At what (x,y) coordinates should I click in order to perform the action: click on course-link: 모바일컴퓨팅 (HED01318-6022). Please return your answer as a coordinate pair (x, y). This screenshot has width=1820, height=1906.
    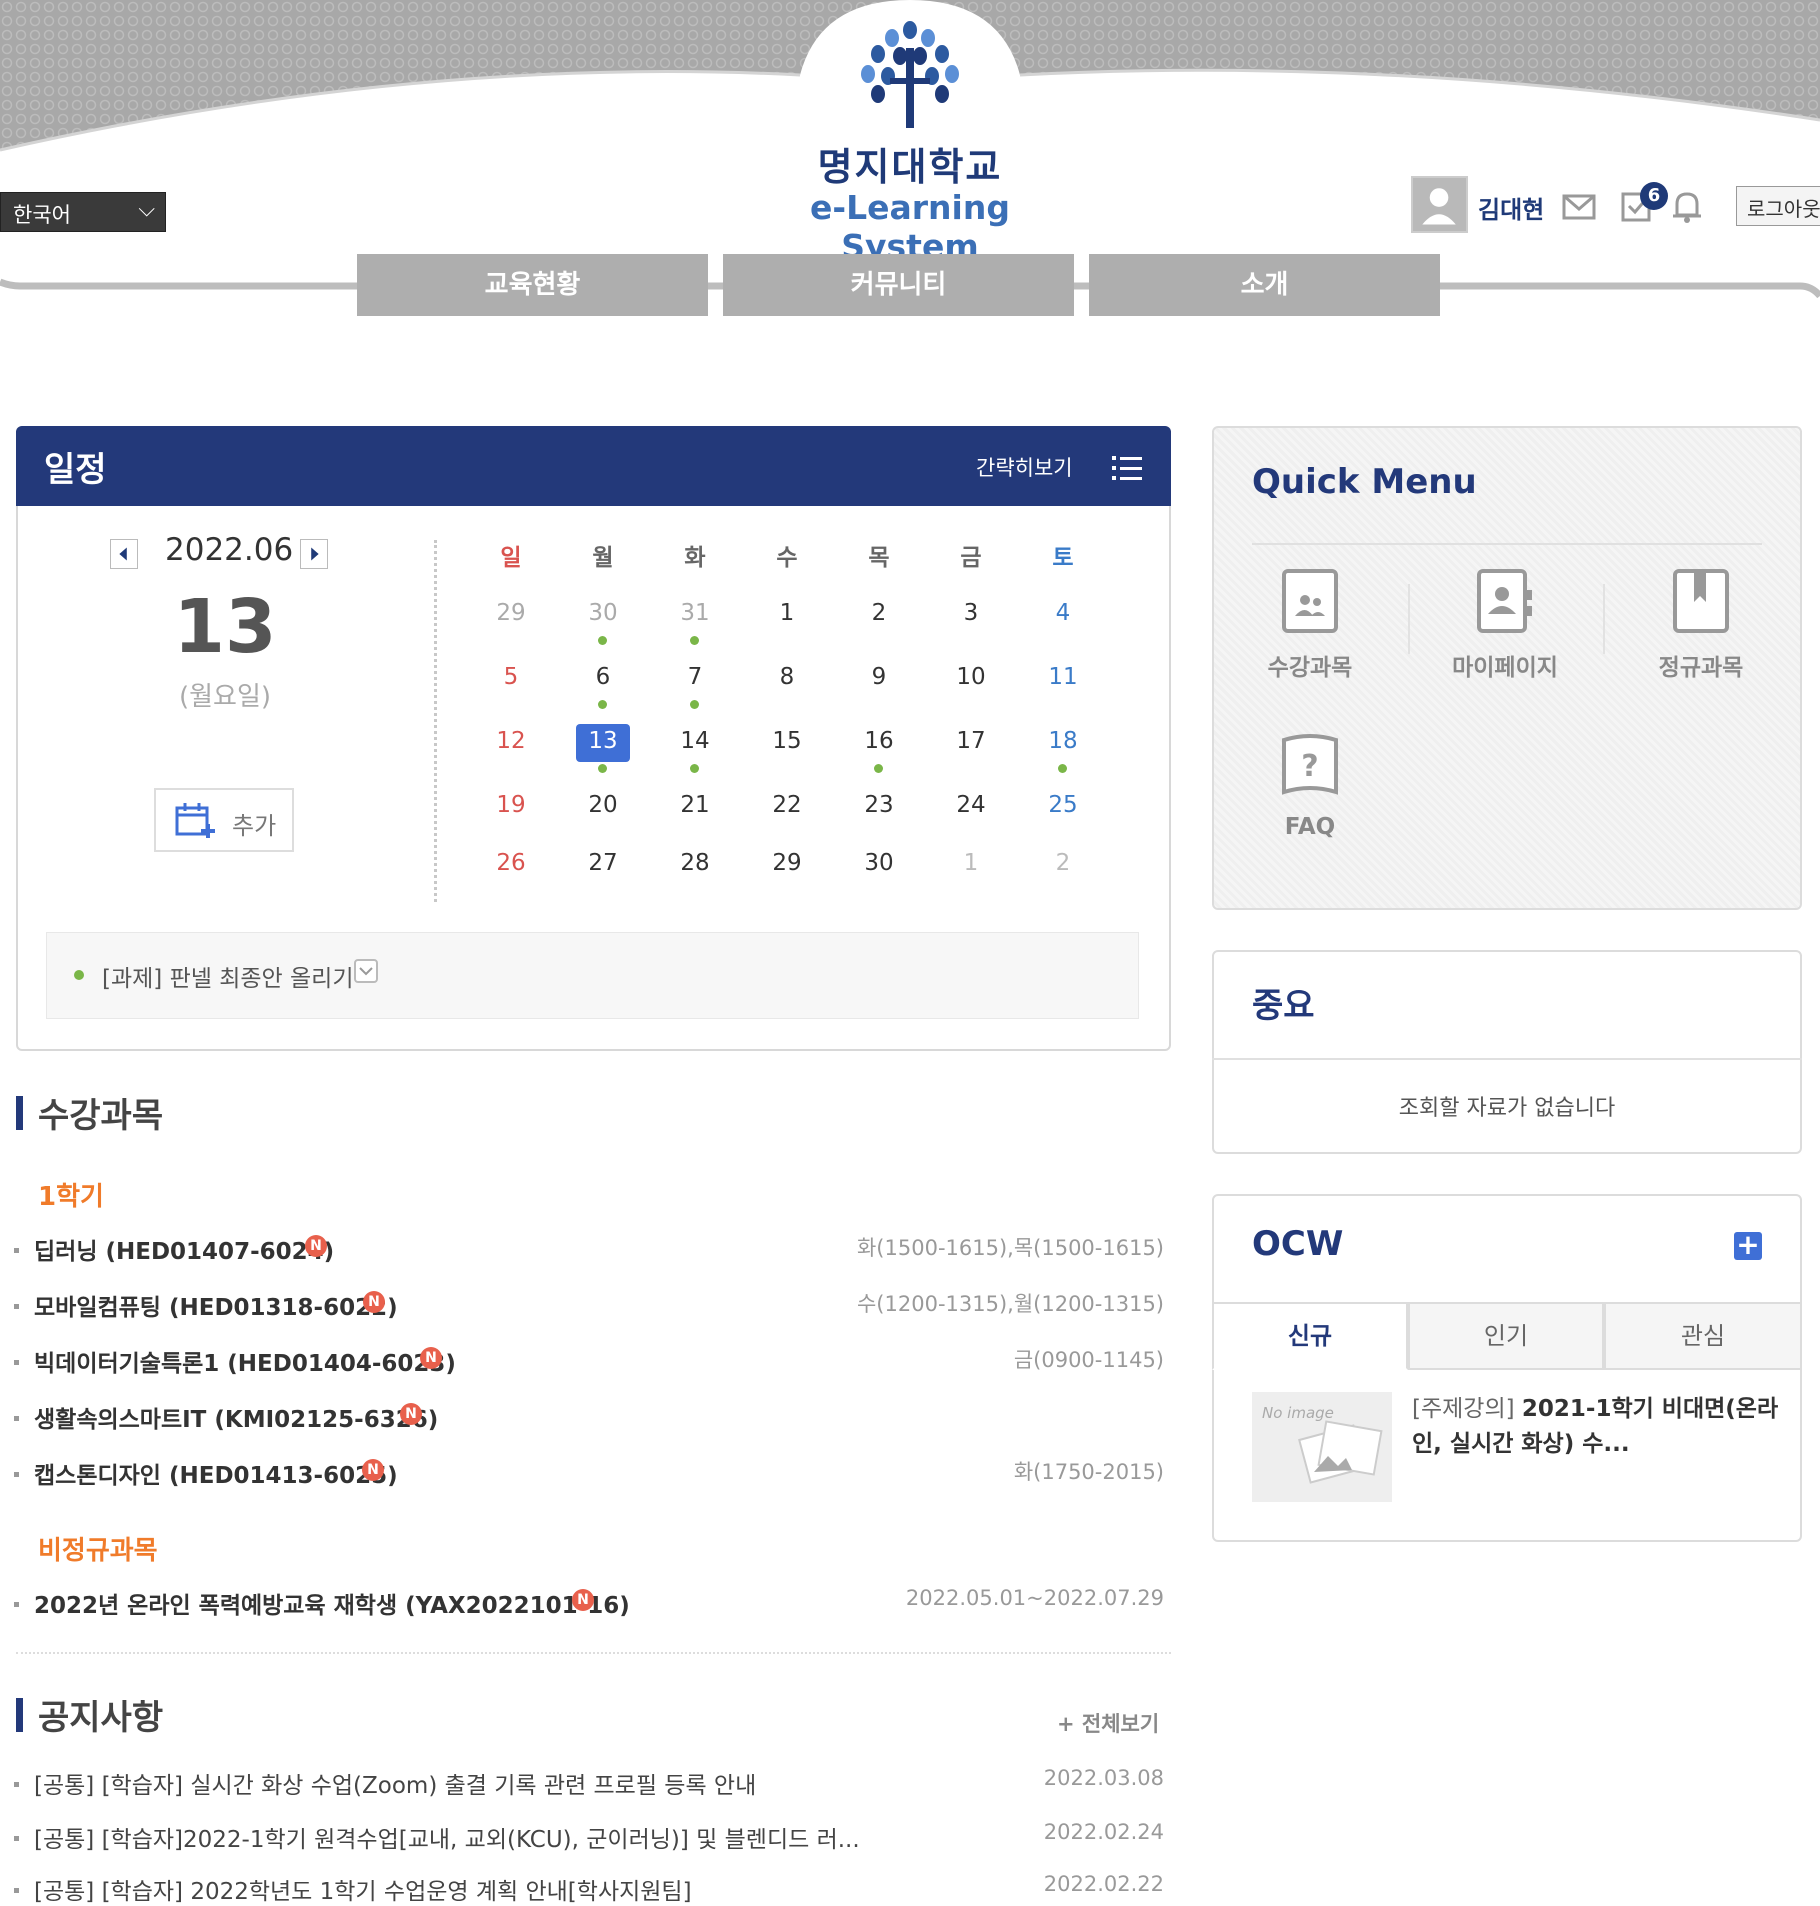
    Looking at the image, I should click on (216, 1305).